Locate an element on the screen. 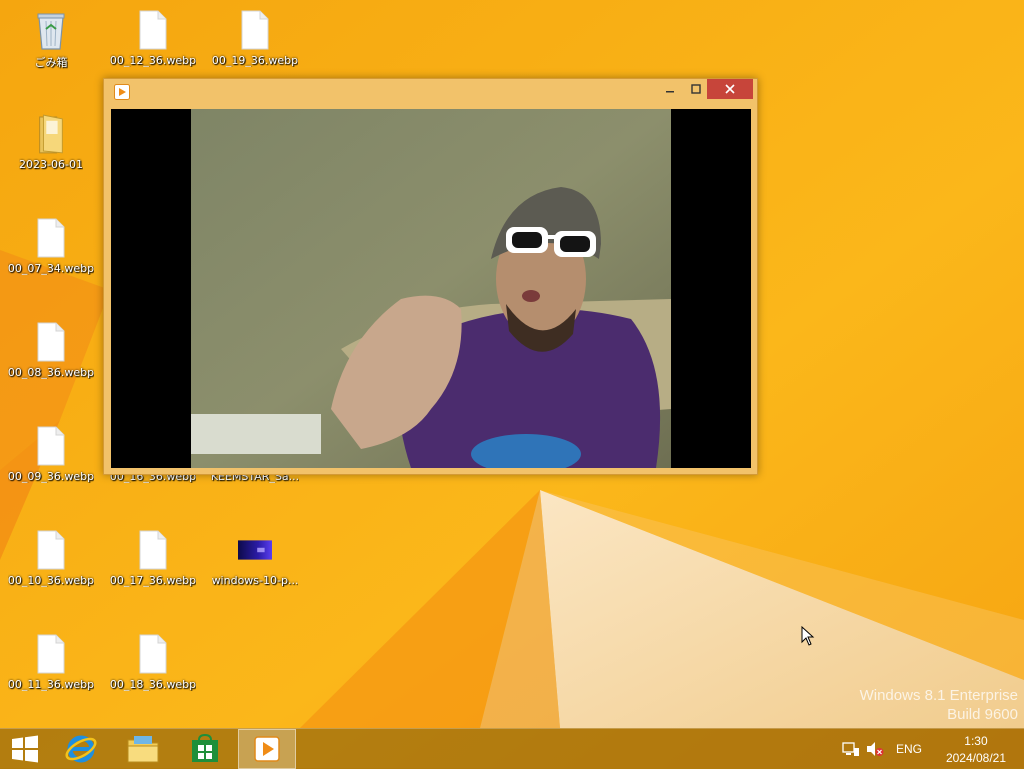 This screenshot has height=769, width=1024. desktop-icon-file: 00_19_36.webp is located at coordinates (255, 47).